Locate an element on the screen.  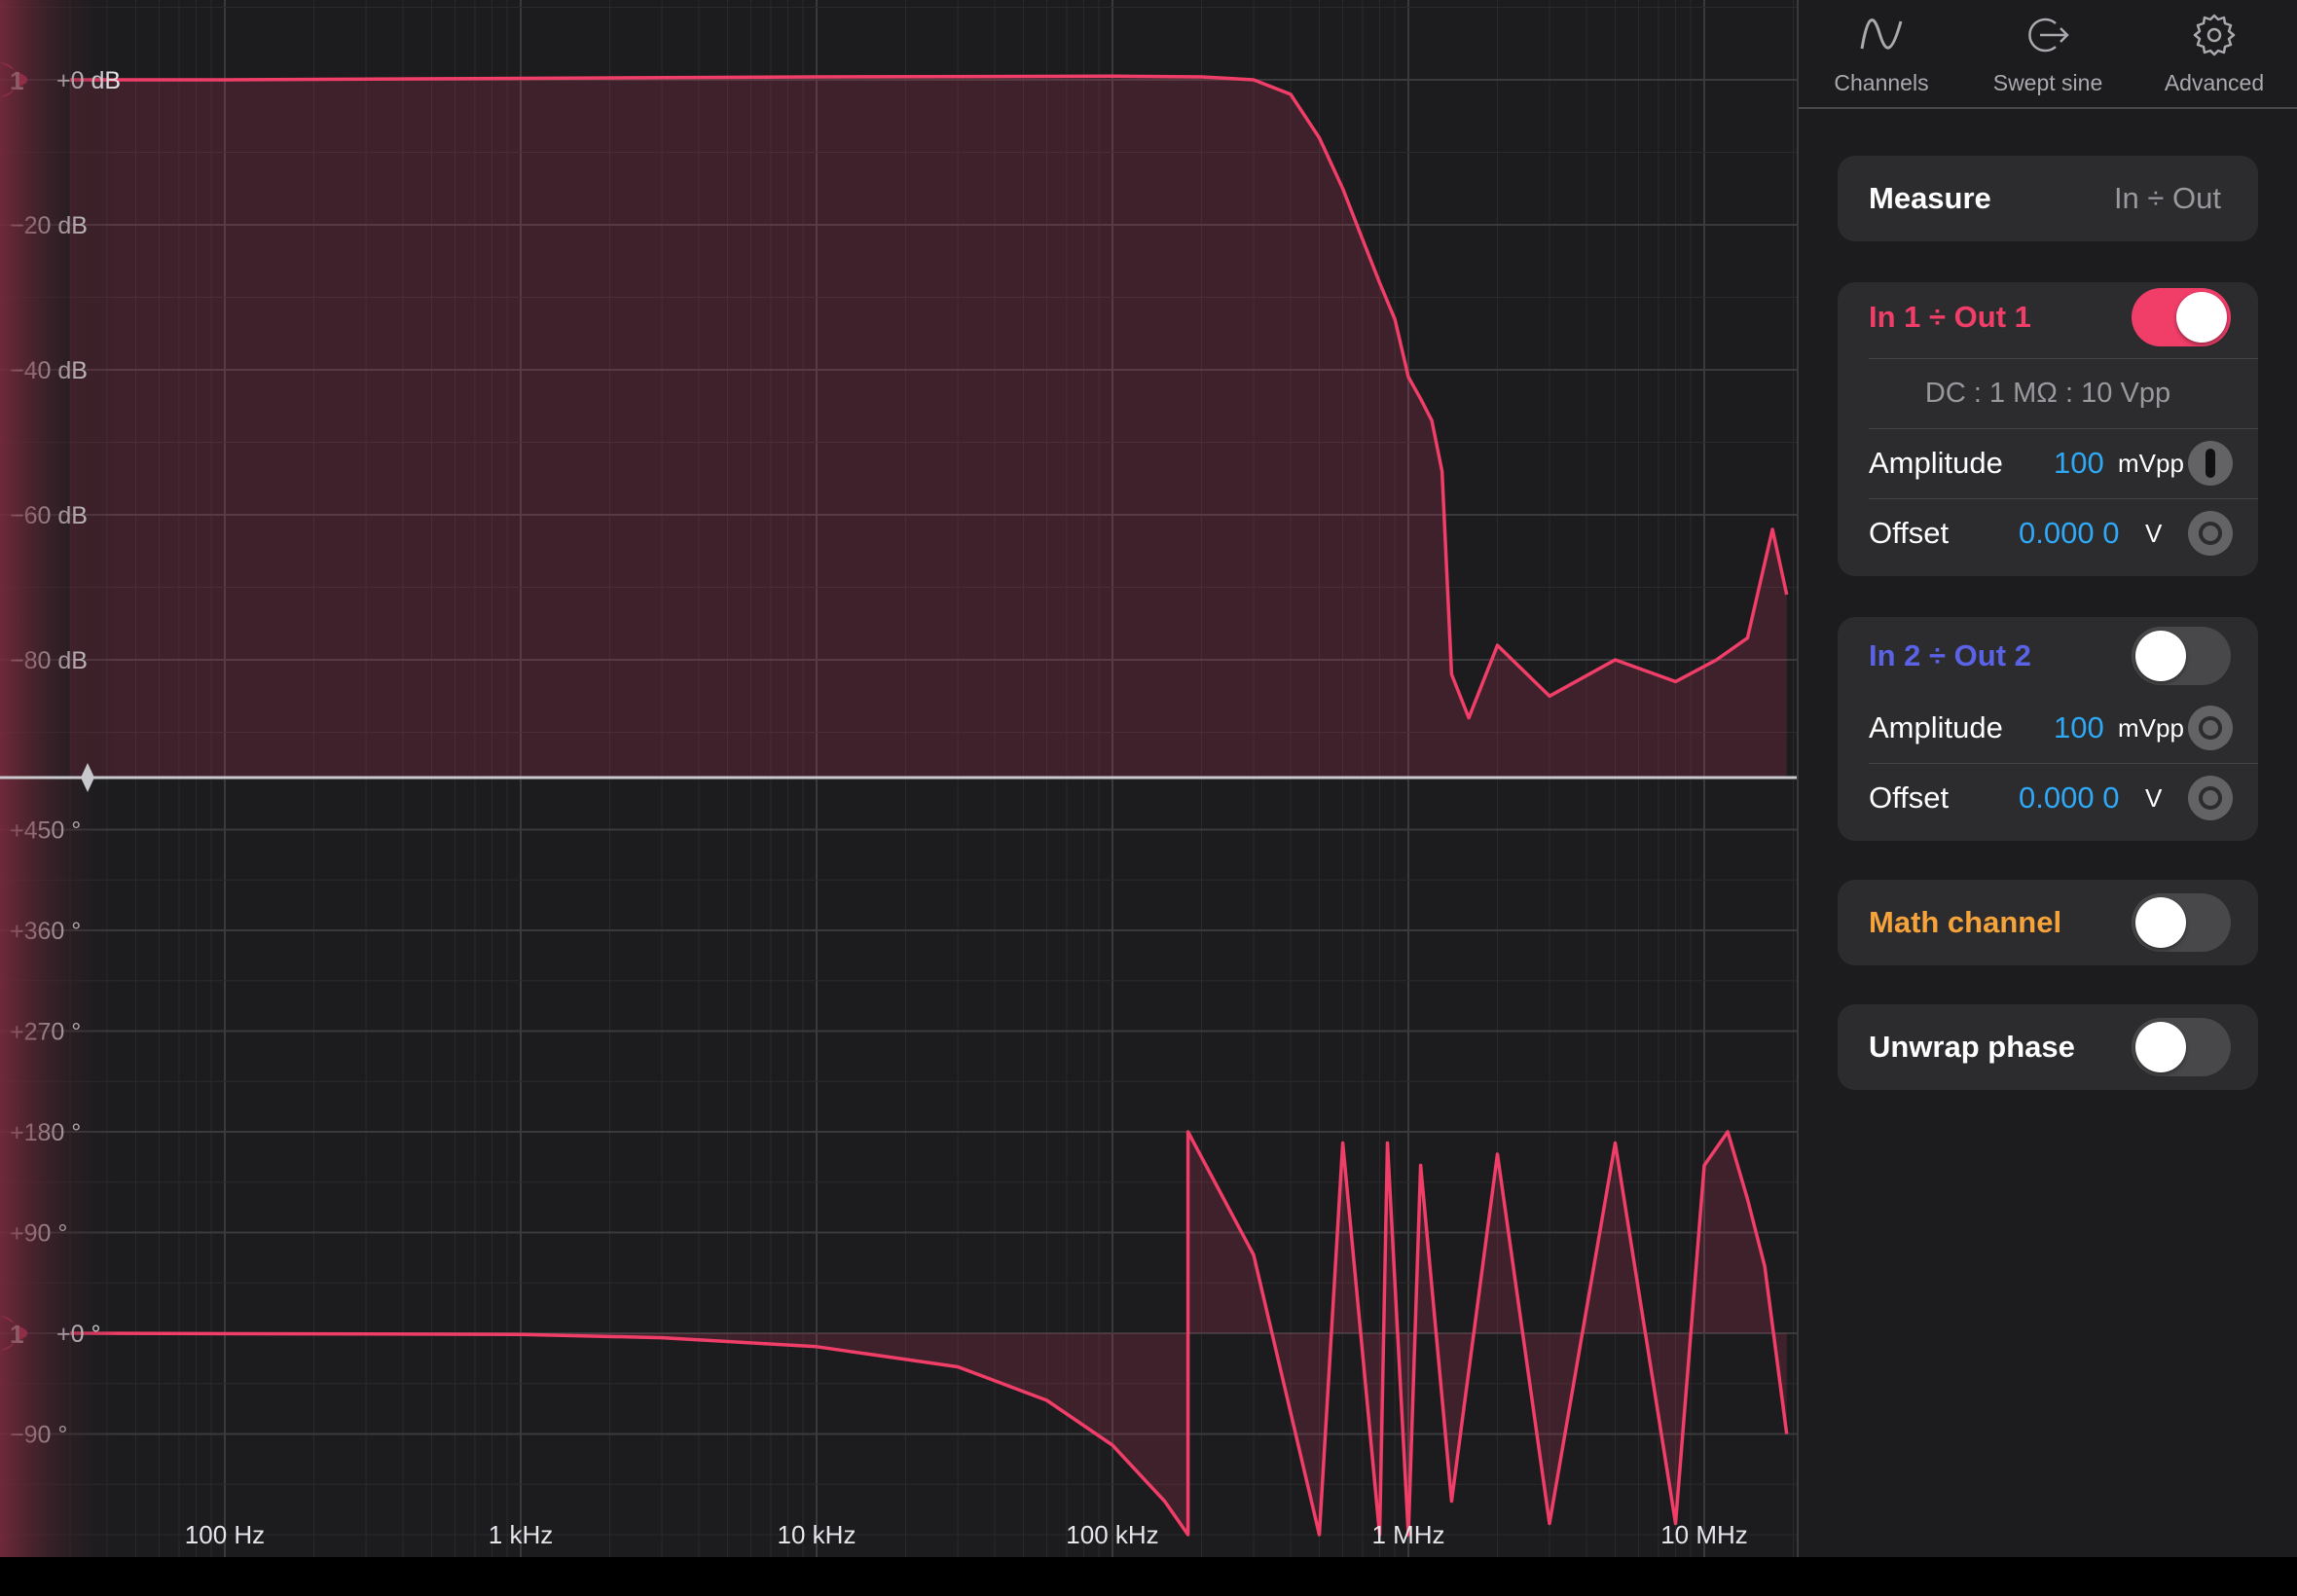
tab-channels-label: Channels is located at coordinates (1882, 82).